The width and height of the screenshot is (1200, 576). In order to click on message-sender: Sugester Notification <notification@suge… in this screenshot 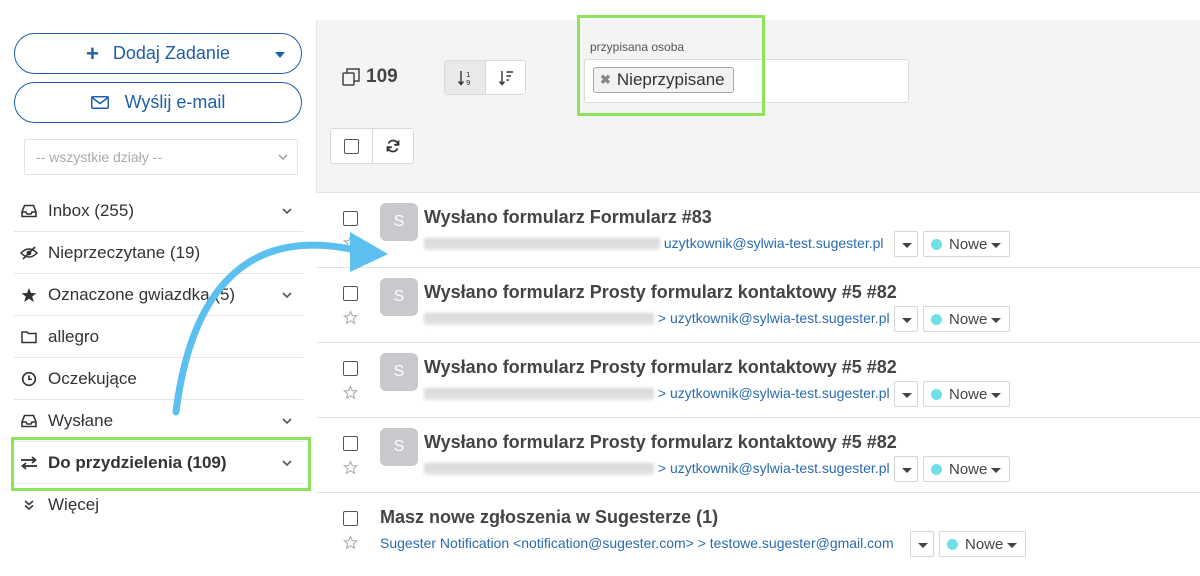, I will do `click(637, 543)`.